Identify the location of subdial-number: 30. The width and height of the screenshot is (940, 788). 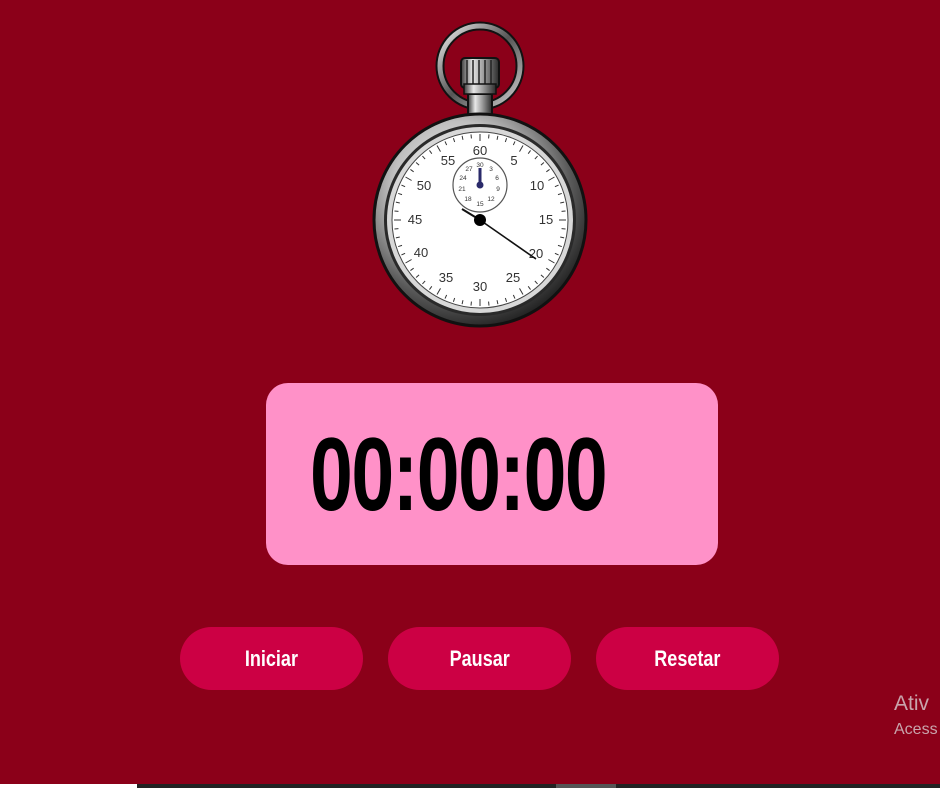
(480, 165).